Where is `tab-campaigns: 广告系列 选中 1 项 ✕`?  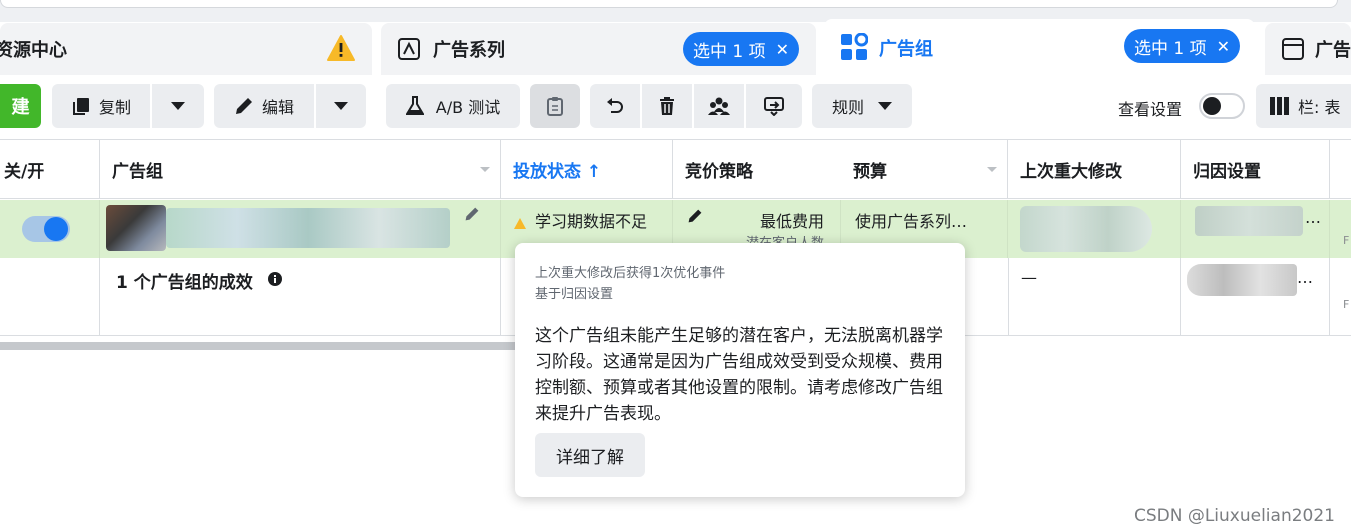
tab-campaigns: 广告系列 选中 1 项 ✕ is located at coordinates (598, 49).